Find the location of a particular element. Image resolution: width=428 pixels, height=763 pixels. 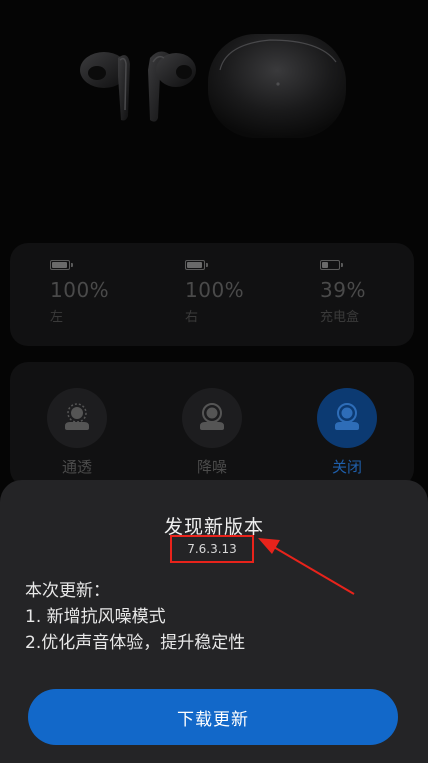

notes-title: 本次更新： is located at coordinates (67, 591).